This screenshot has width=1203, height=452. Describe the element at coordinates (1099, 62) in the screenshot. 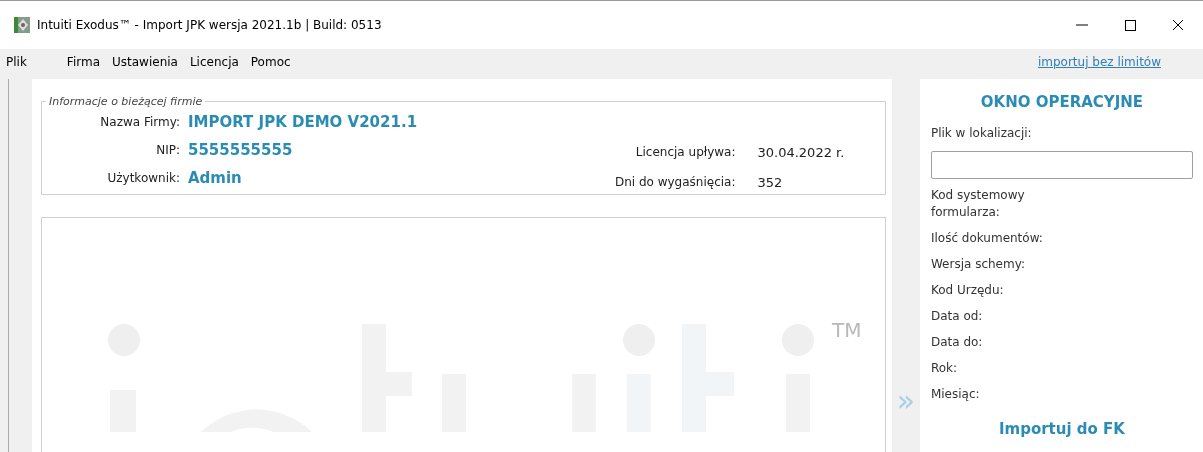

I see `import-link: importuj bez limitów` at that location.